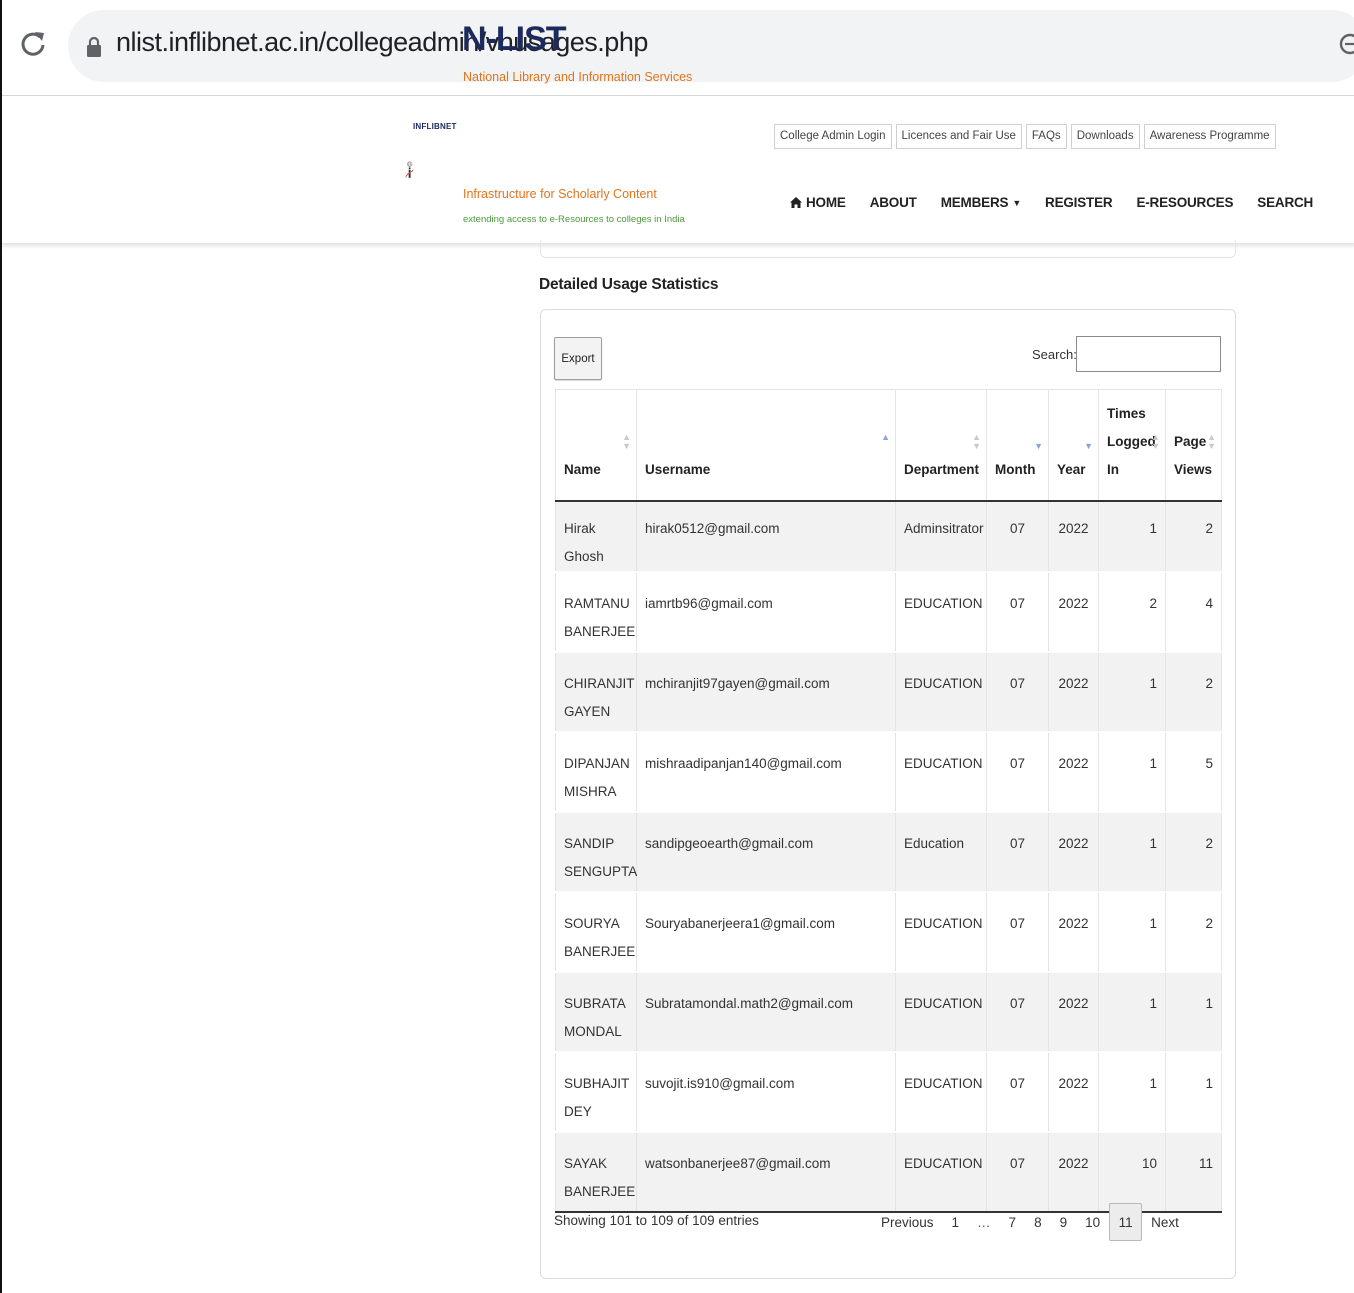 The image size is (1354, 1293). I want to click on page-8: 8, so click(1038, 1222).